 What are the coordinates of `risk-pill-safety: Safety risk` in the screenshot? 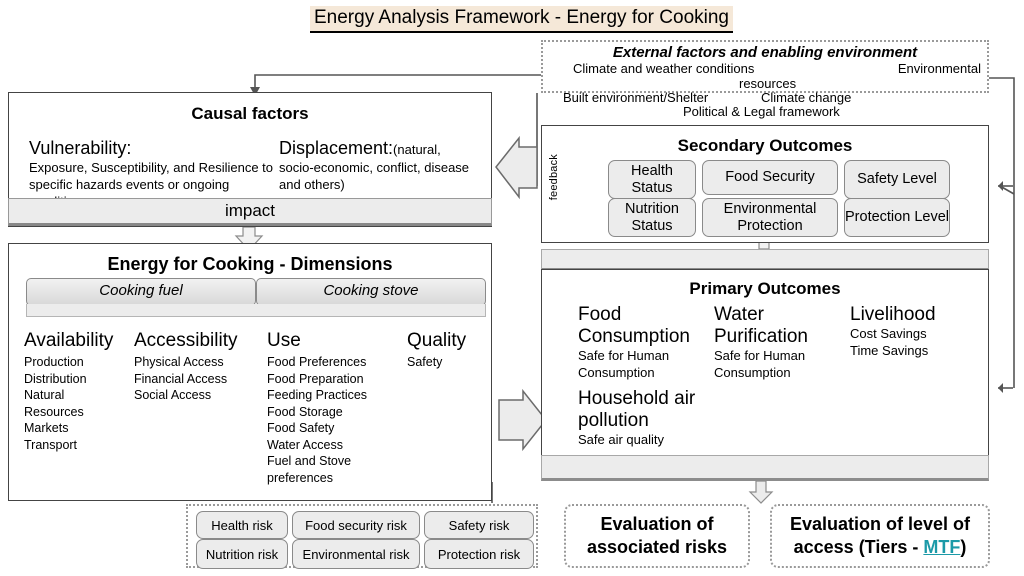 It's located at (479, 525).